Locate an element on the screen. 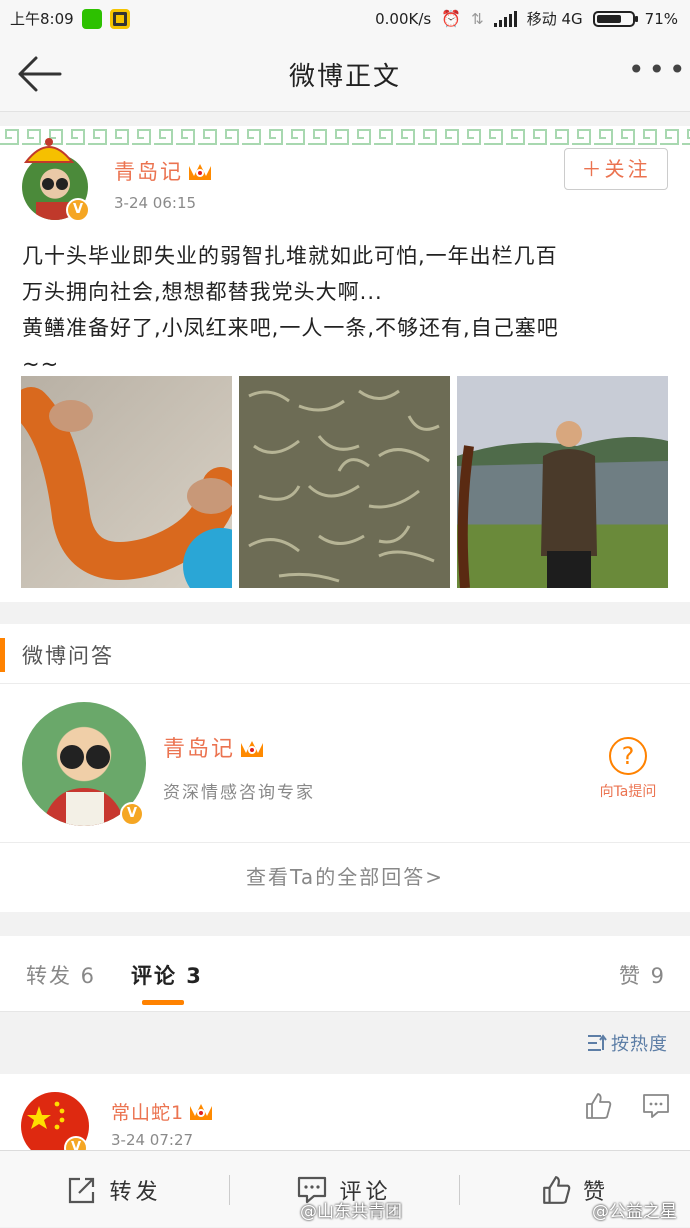  data-arrows-icon: ⇅ is located at coordinates (477, 18).